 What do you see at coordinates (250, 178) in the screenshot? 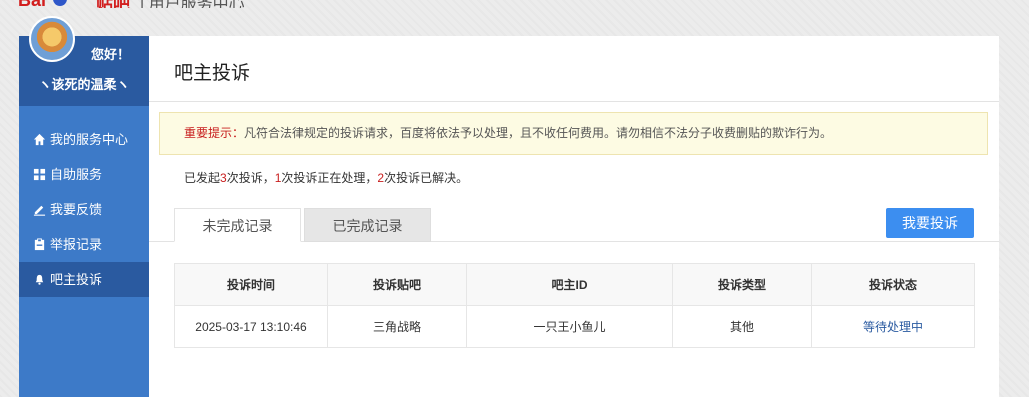
I see `stats-text: 次投诉，` at bounding box center [250, 178].